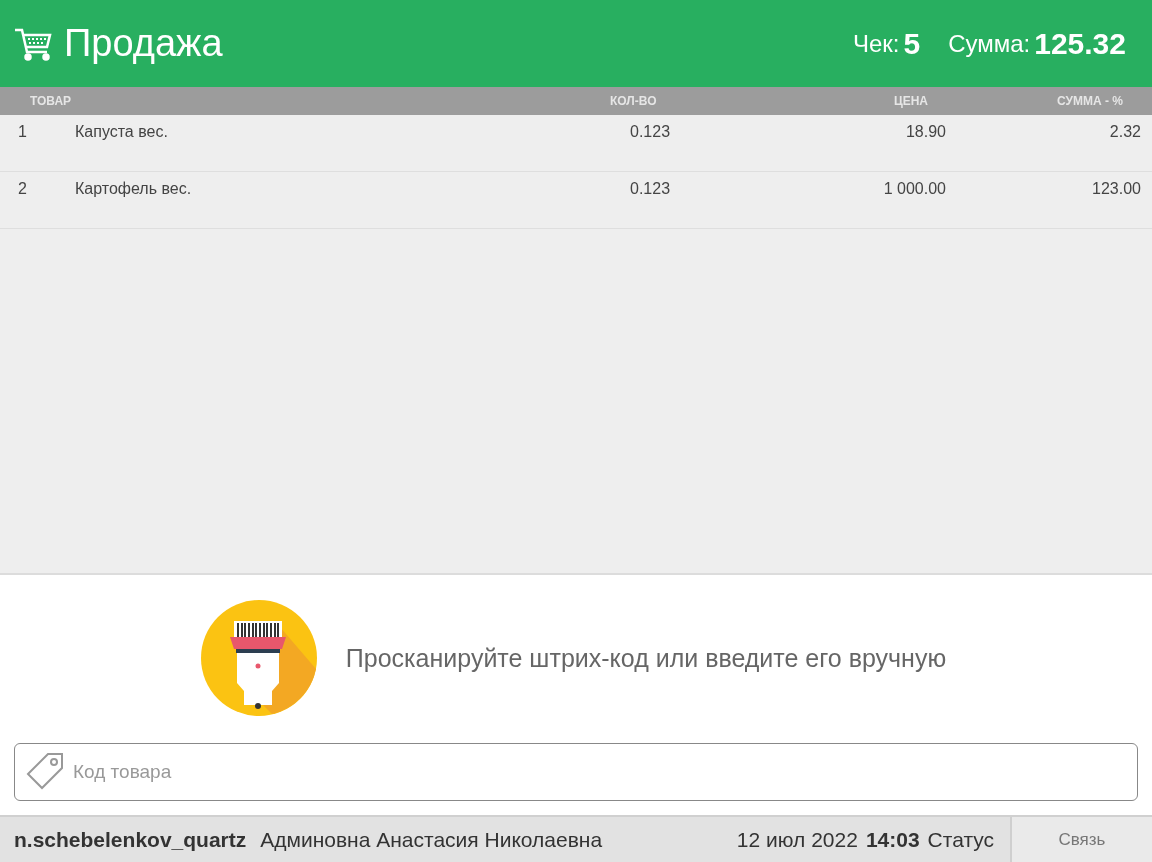  I want to click on connection-button: Связь, so click(1081, 839).